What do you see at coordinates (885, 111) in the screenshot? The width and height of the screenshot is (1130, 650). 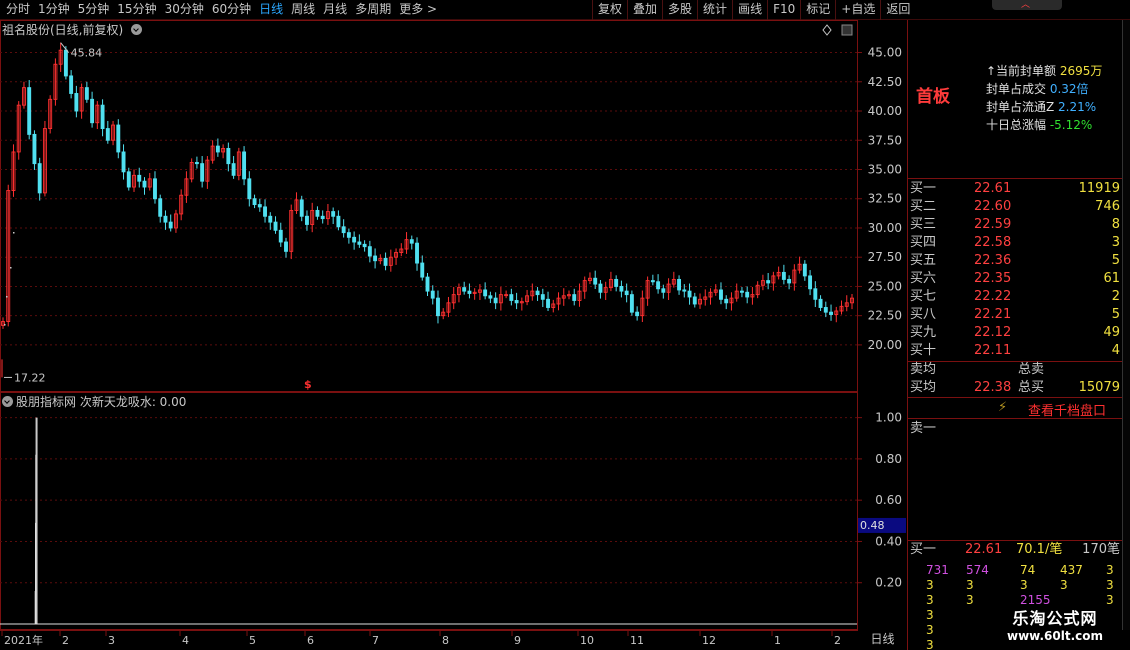 I see `price-tick-label: 40.00` at bounding box center [885, 111].